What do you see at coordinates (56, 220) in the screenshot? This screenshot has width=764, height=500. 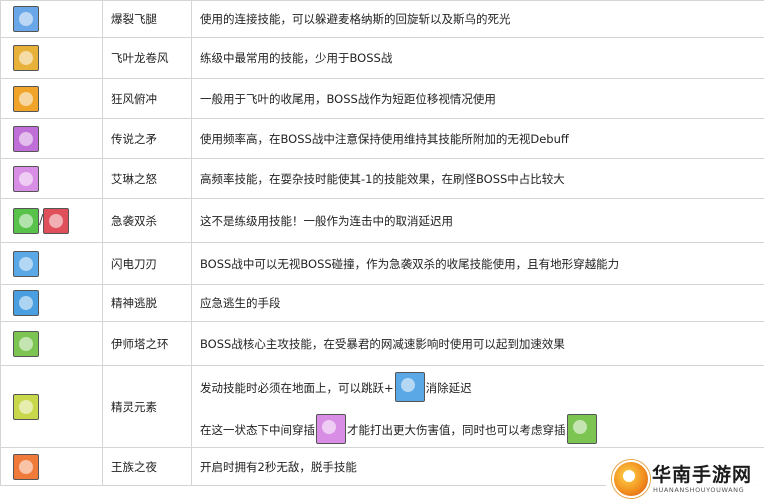 I see `twin-assault-red-icon` at bounding box center [56, 220].